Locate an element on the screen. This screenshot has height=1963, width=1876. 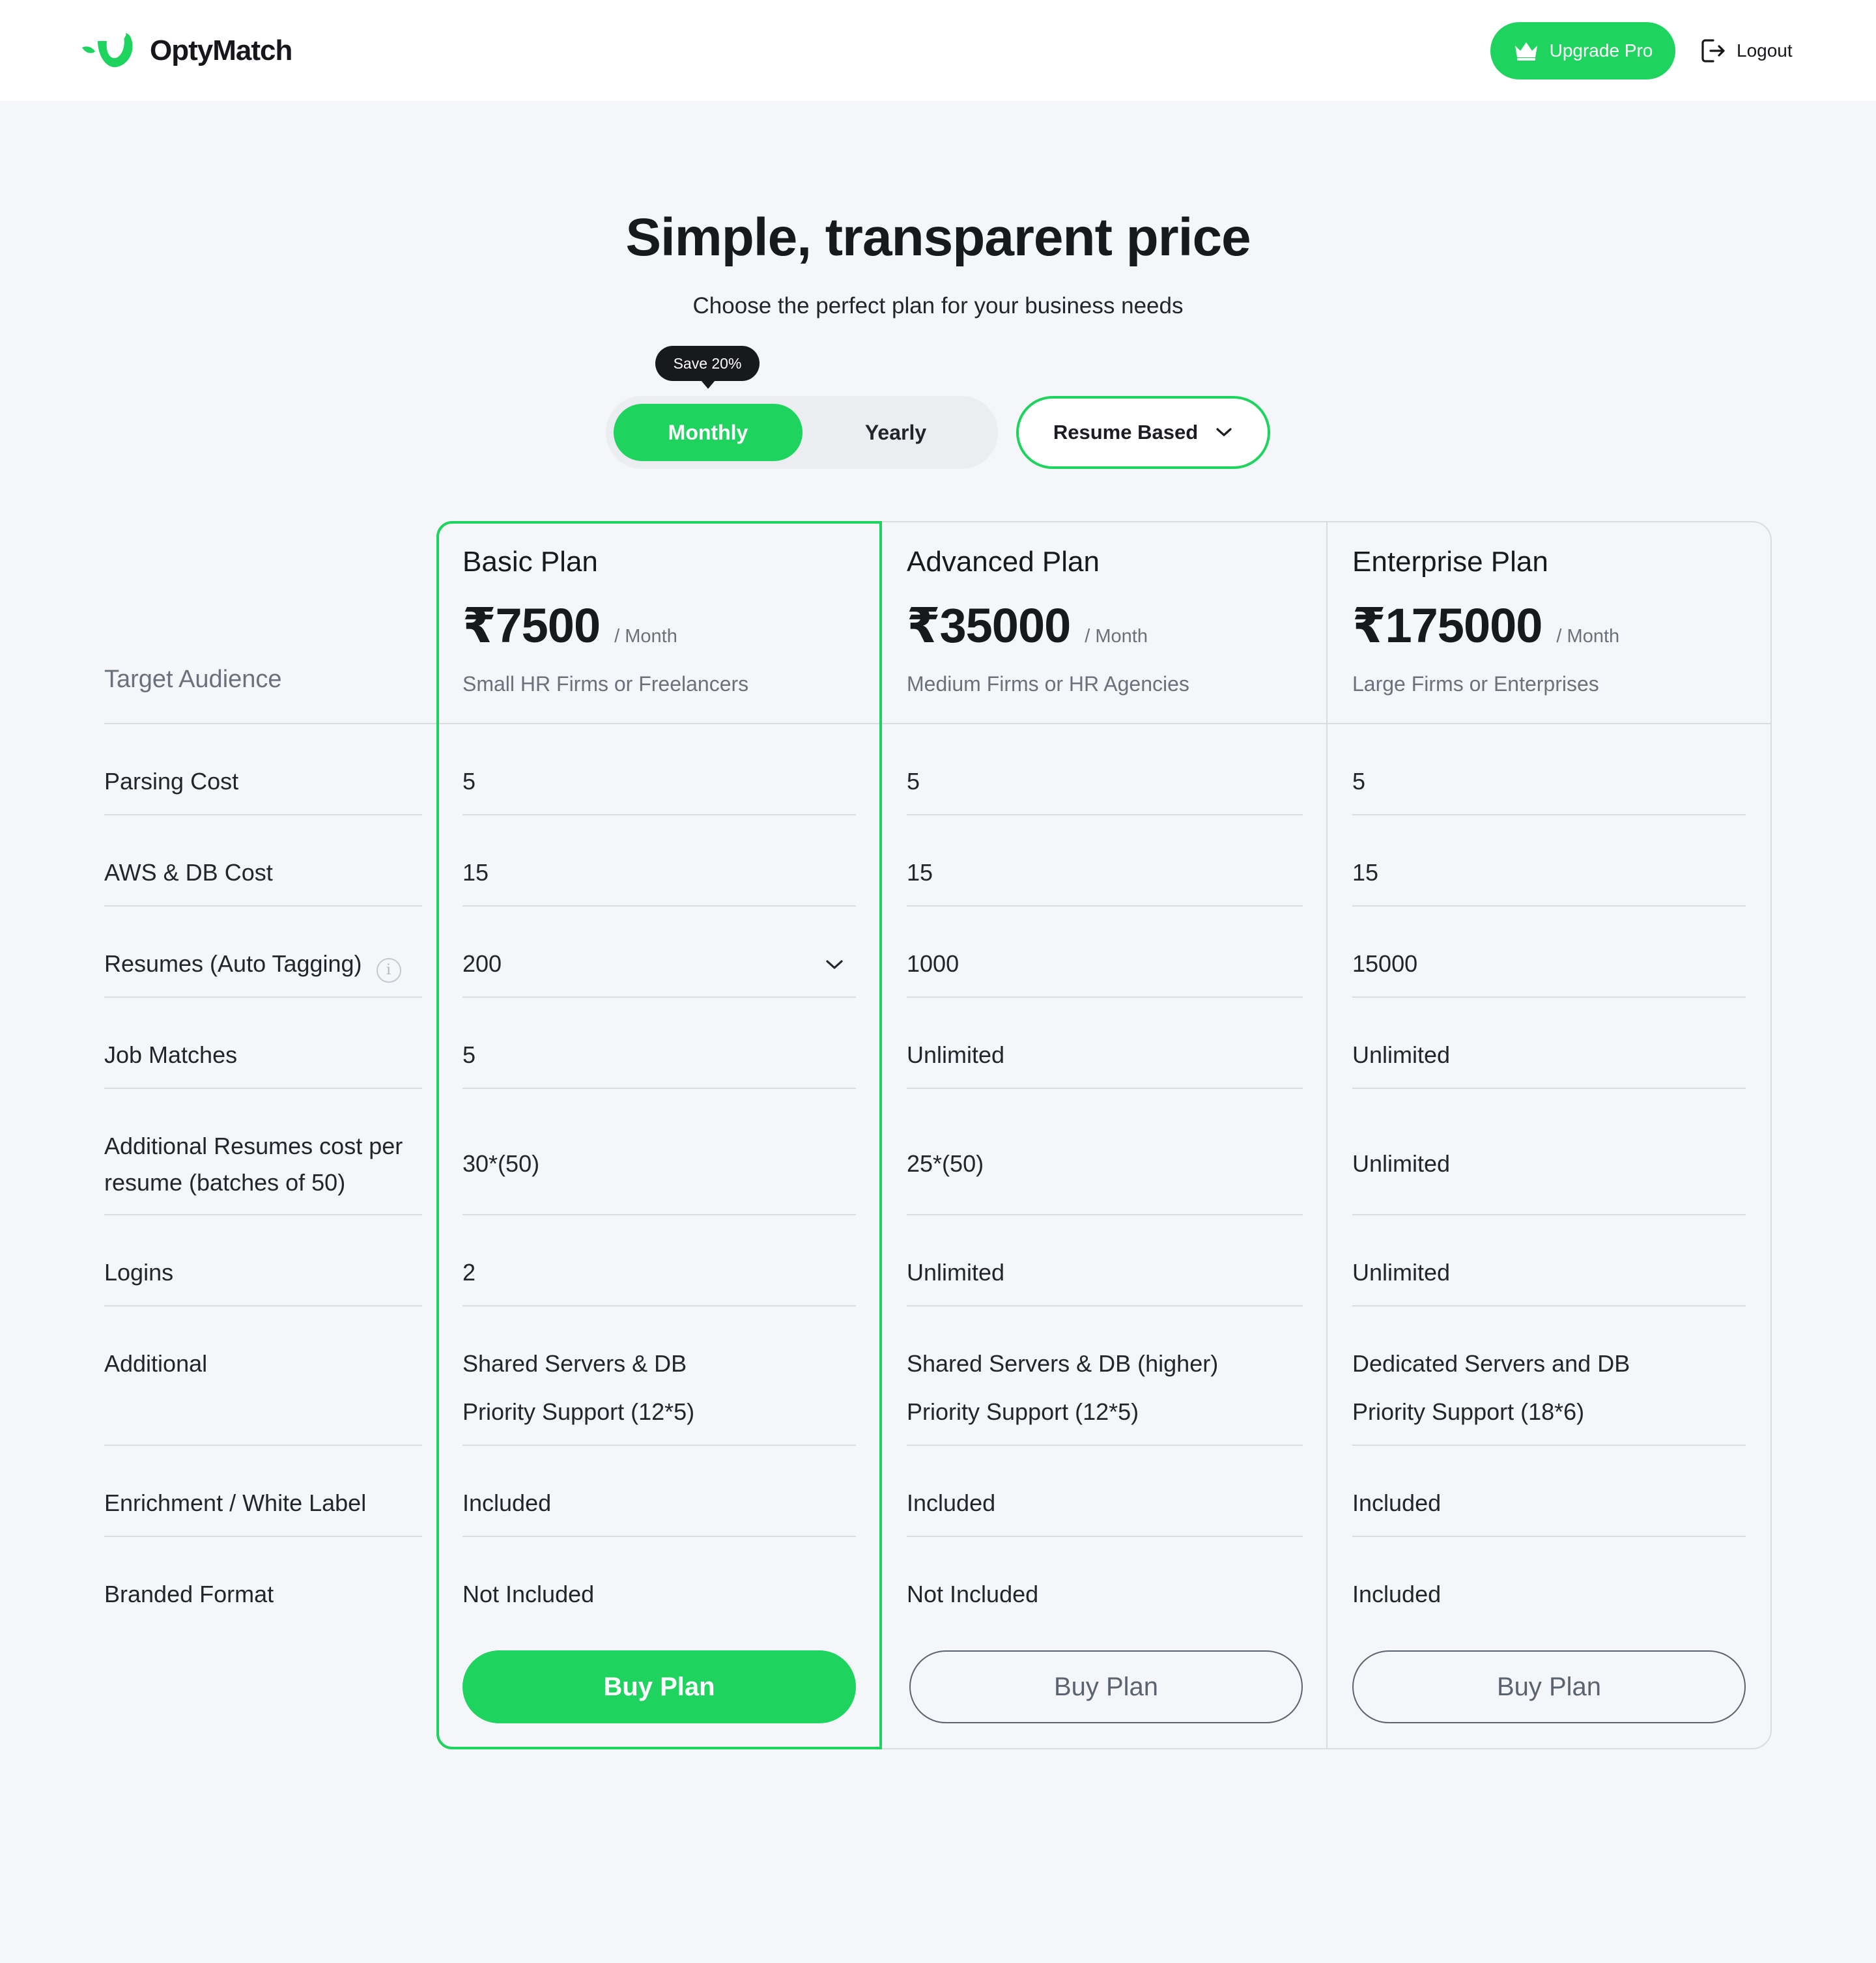
buy-advanced-plan-button: Buy Plan is located at coordinates (1106, 1687).